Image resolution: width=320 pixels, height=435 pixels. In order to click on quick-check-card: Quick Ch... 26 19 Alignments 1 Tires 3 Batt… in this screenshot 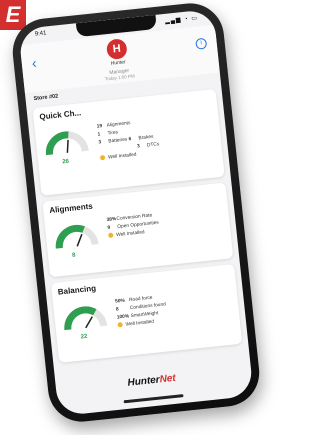, I will do `click(128, 142)`.